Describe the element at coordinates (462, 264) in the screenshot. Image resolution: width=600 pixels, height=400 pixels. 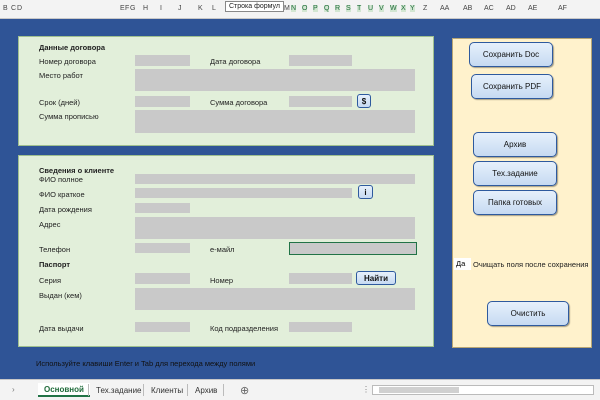
I see `clear-after-save-toggle: Да` at that location.